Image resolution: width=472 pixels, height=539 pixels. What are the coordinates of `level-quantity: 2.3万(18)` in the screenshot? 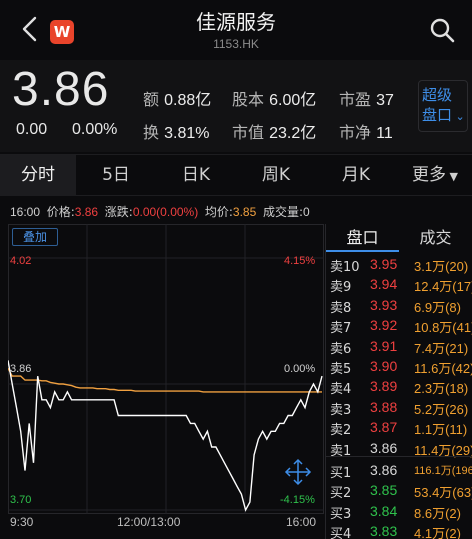 It's located at (441, 389).